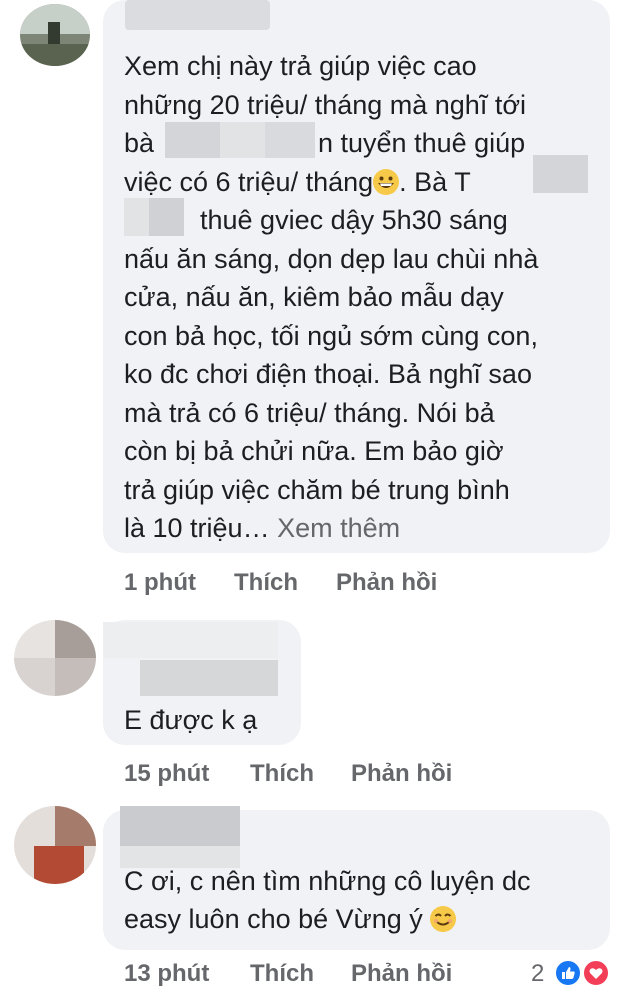 The height and width of the screenshot is (1000, 631). I want to click on comment-line: ko đc chơi điện thoại. Bả nghĩ sao, so click(328, 374).